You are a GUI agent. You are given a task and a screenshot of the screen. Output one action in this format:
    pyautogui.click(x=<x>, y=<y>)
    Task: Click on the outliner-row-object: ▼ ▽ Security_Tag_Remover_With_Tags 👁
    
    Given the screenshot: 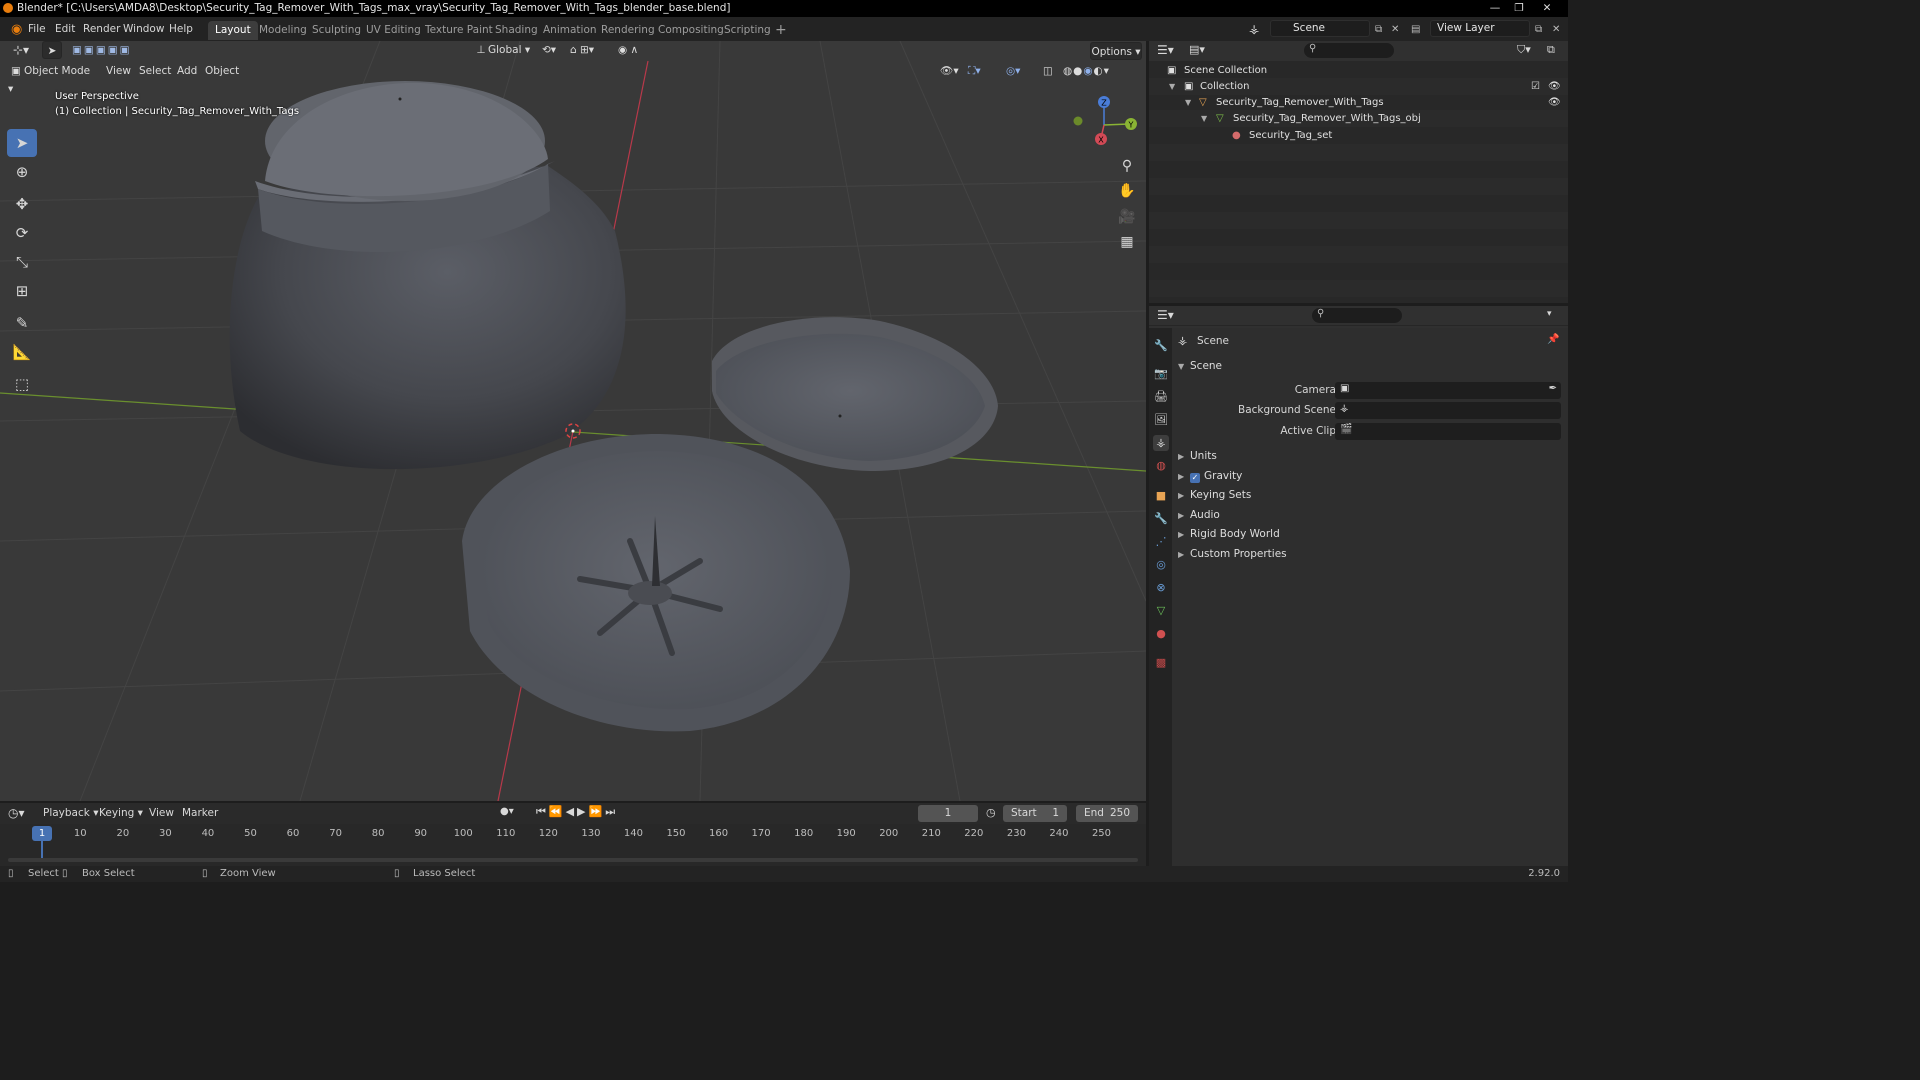 What is the action you would take?
    pyautogui.click(x=1358, y=102)
    